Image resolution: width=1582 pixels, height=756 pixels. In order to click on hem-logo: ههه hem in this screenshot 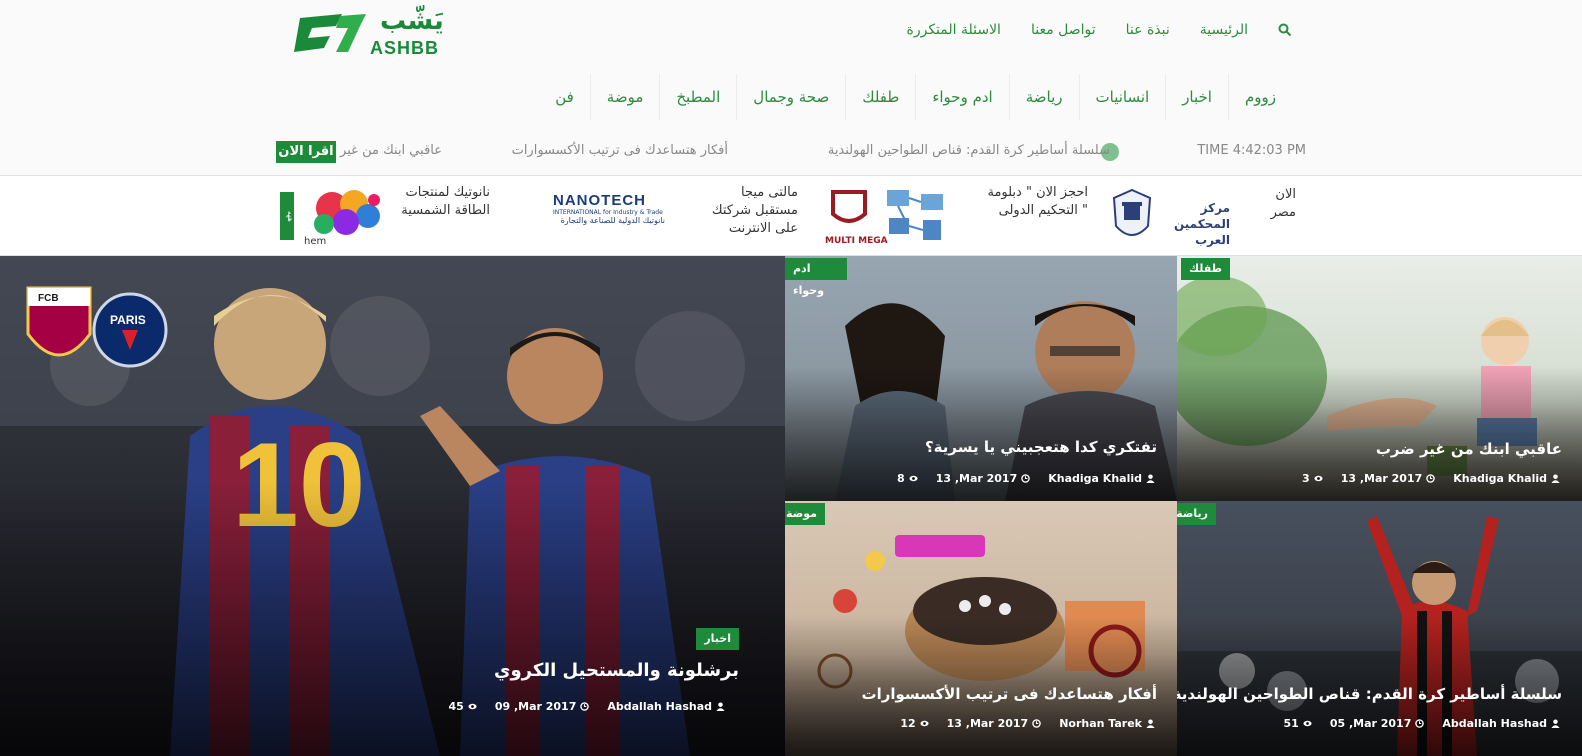, I will do `click(336, 217)`.